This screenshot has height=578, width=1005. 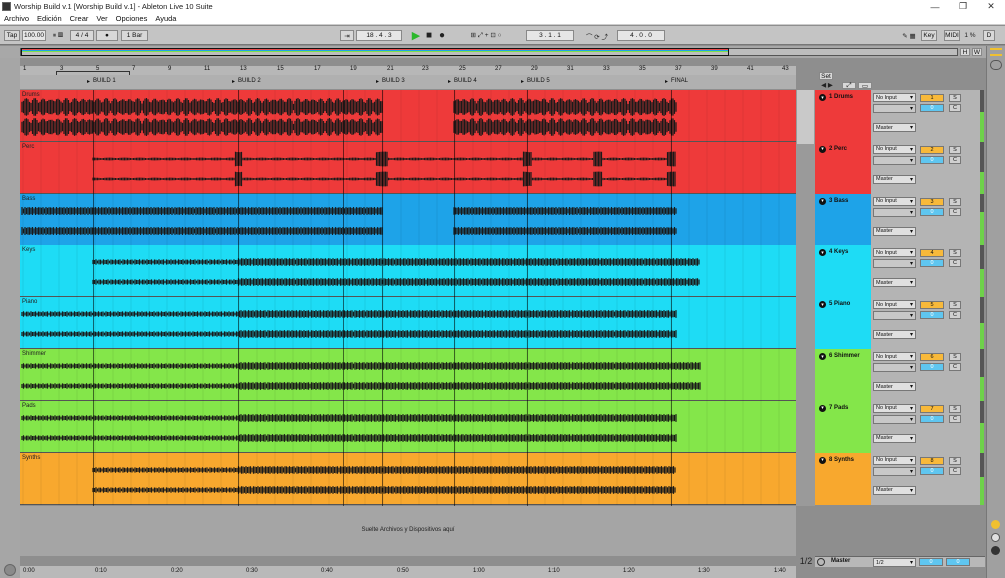 I want to click on returns-icon, so click(x=995, y=537).